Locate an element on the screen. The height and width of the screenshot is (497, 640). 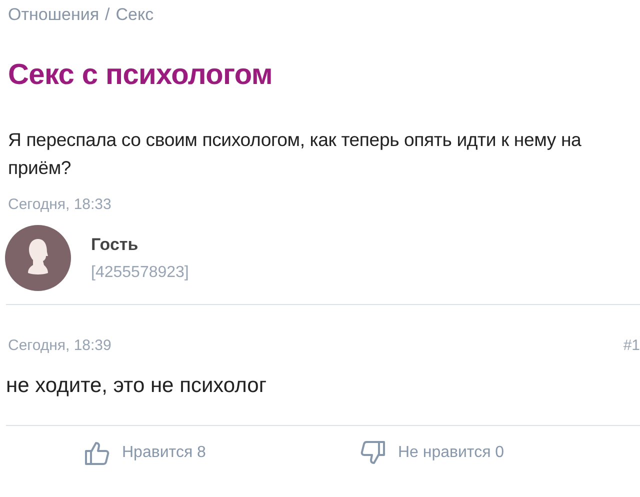
comment-number: #1 is located at coordinates (631, 345).